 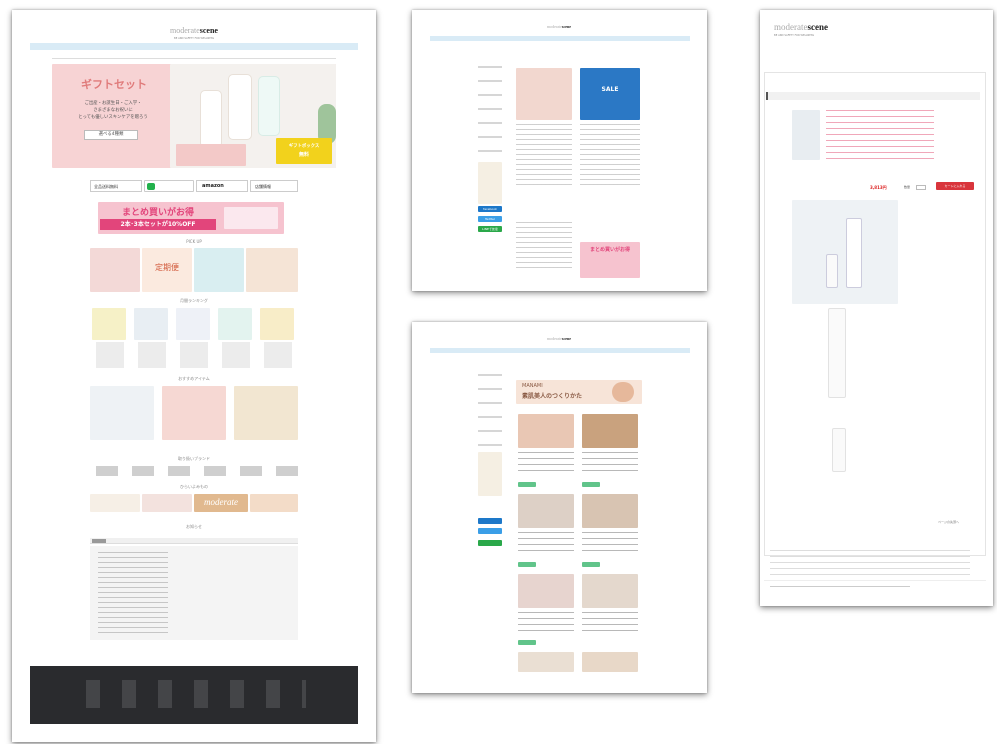 What do you see at coordinates (304, 146) in the screenshot?
I see `hero-badge-line-1: ギフトボックス` at bounding box center [304, 146].